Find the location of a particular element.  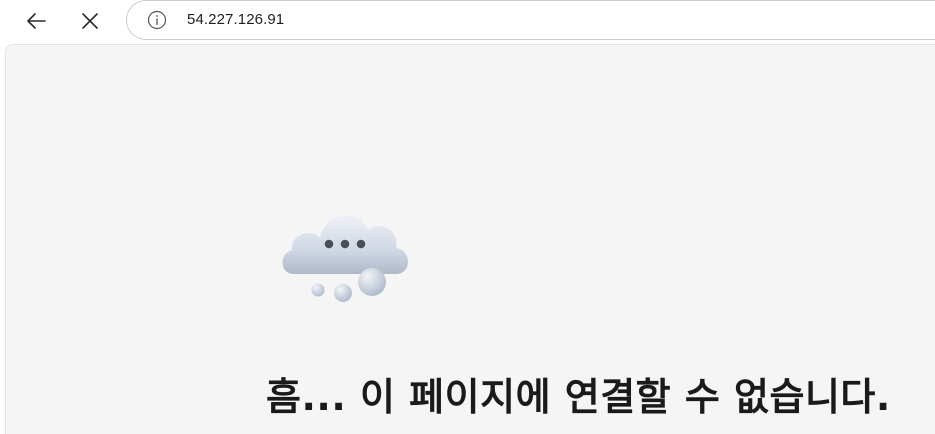

close-icon is located at coordinates (90, 21).